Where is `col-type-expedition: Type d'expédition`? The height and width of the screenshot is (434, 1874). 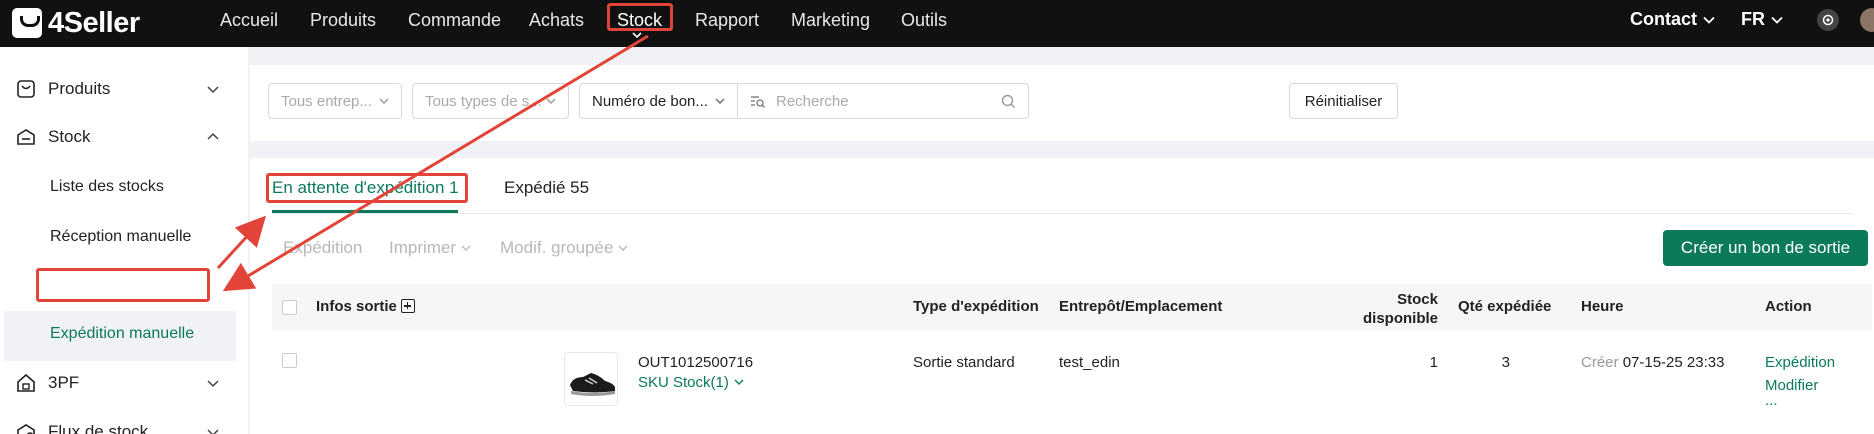
col-type-expedition: Type d'expédition is located at coordinates (976, 306).